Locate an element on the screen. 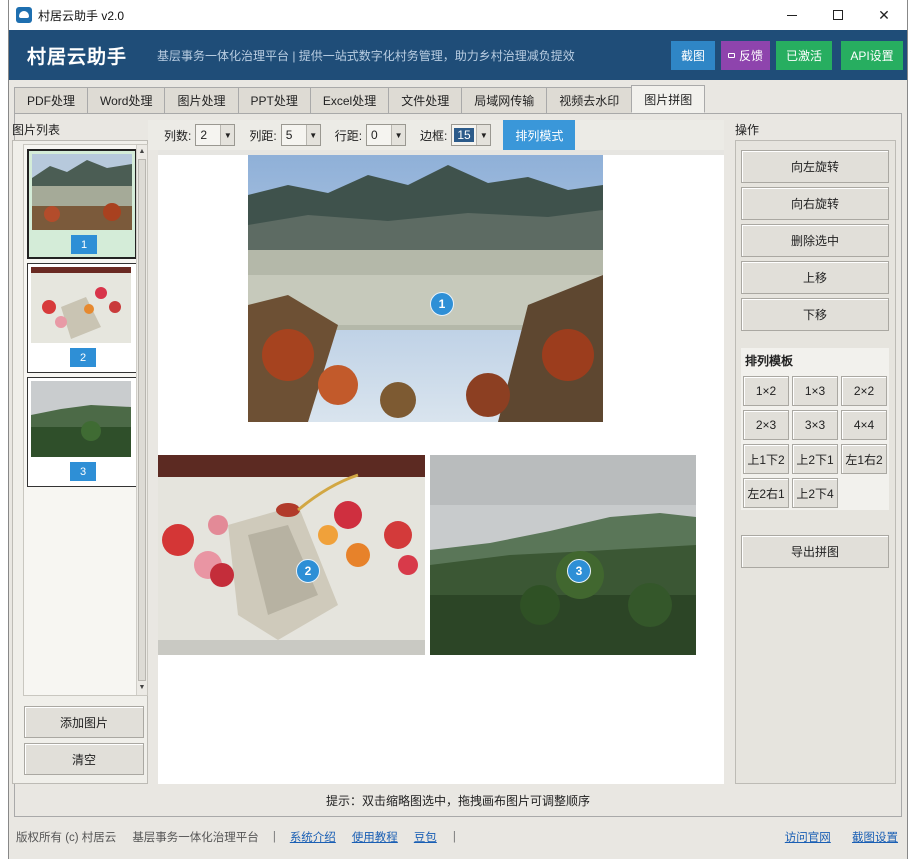 This screenshot has height=859, width=916. collage-toolbar: 列数: 2 ▼ 列距: 5 ▼ 行距: 0 ▼ 边框: 15 ▼ 排列模式 is located at coordinates (436, 135).